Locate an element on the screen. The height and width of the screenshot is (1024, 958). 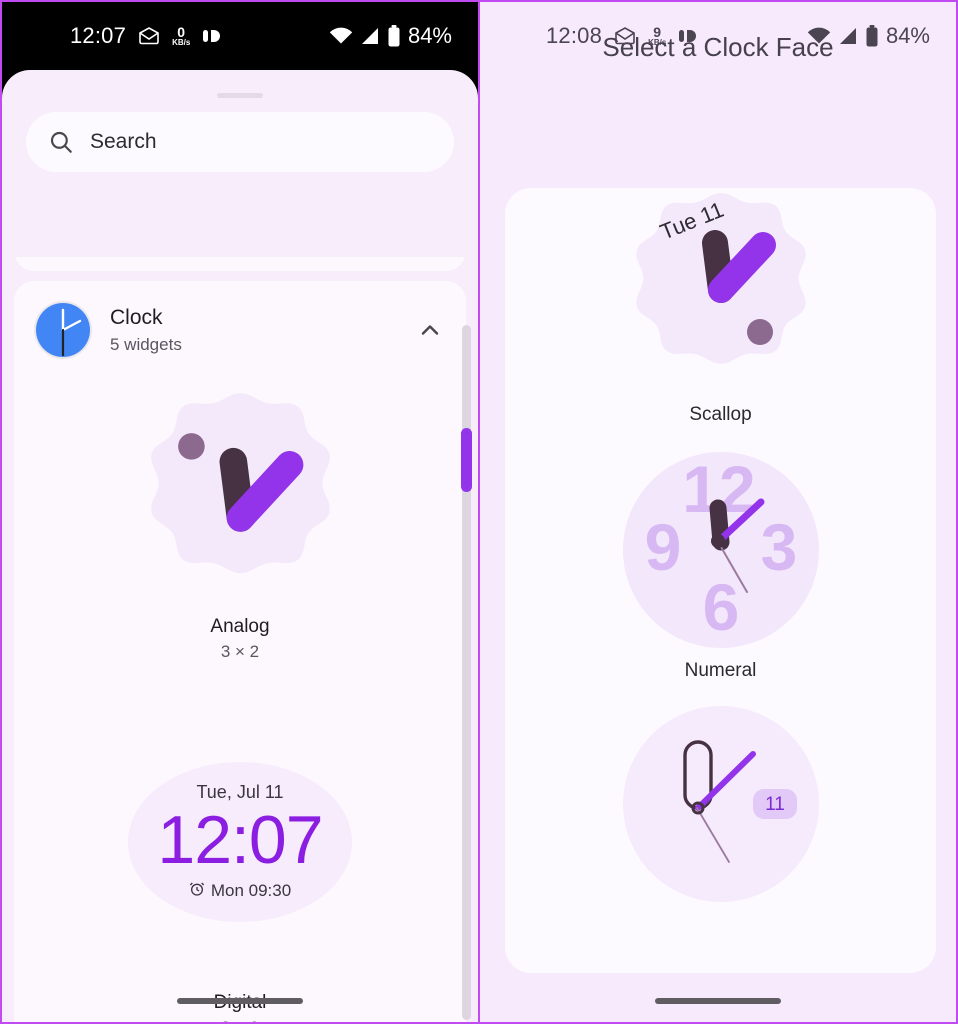
date-badge: 11 is located at coordinates (774, 804).